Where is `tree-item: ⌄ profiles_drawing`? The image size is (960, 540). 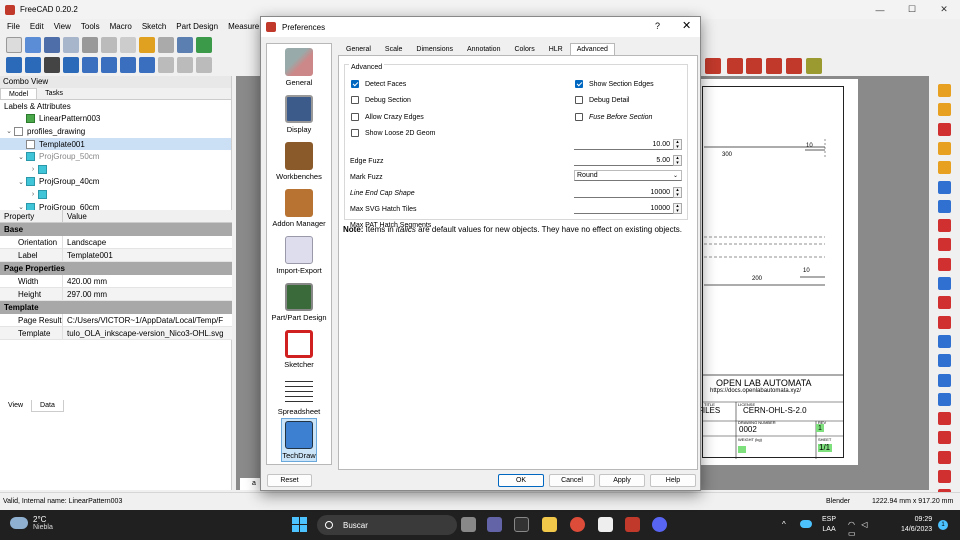
tree-item: ⌄ profiles_drawing is located at coordinates (115, 131).